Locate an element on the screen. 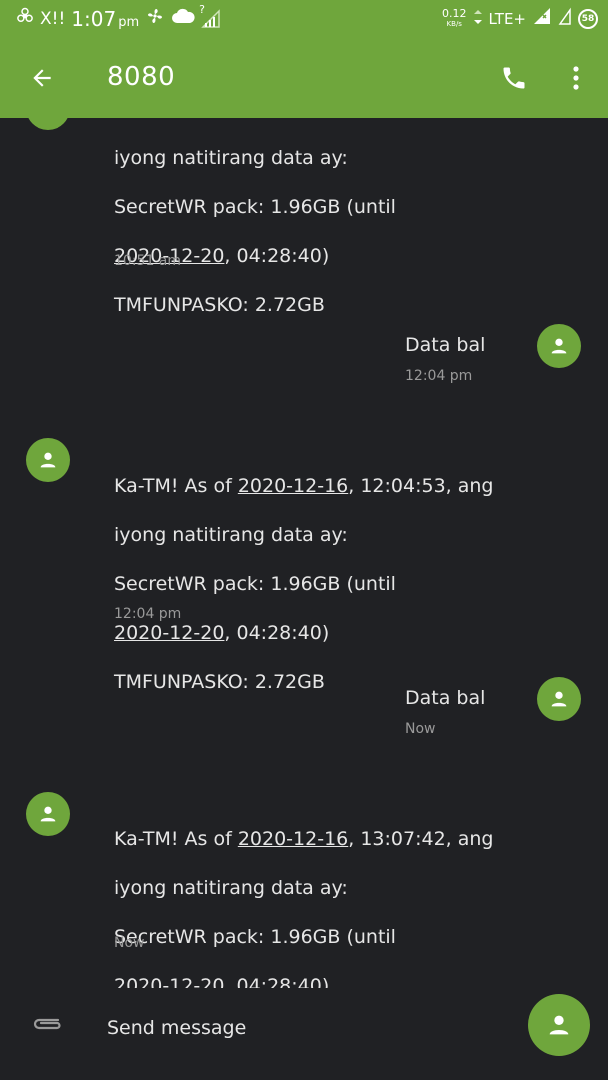 This screenshot has width=608, height=1080. compose-bar is located at coordinates (304, 1034).